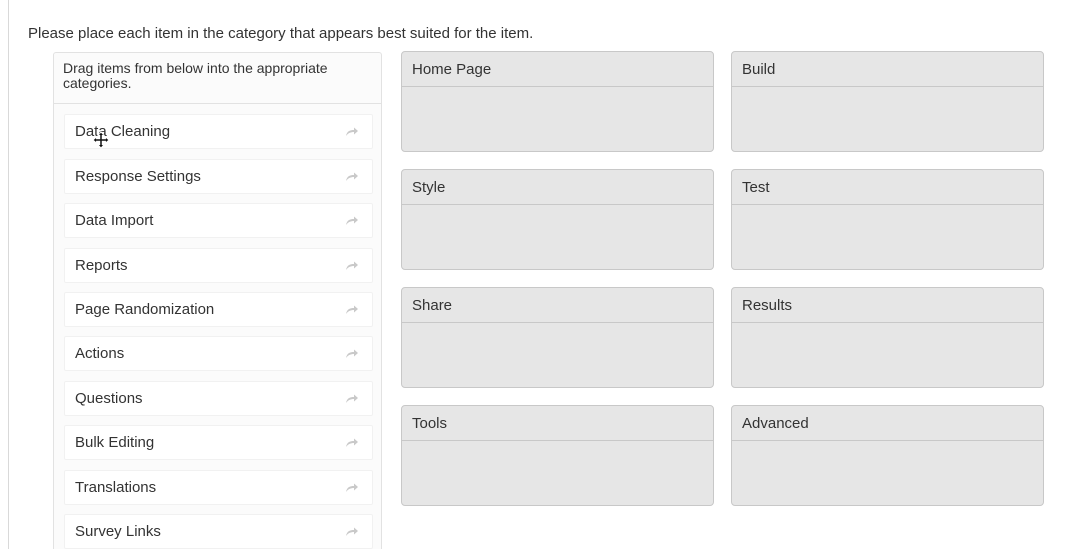 The image size is (1074, 549). Describe the element at coordinates (118, 531) in the screenshot. I see `drag-item-label: Survey Links` at that location.